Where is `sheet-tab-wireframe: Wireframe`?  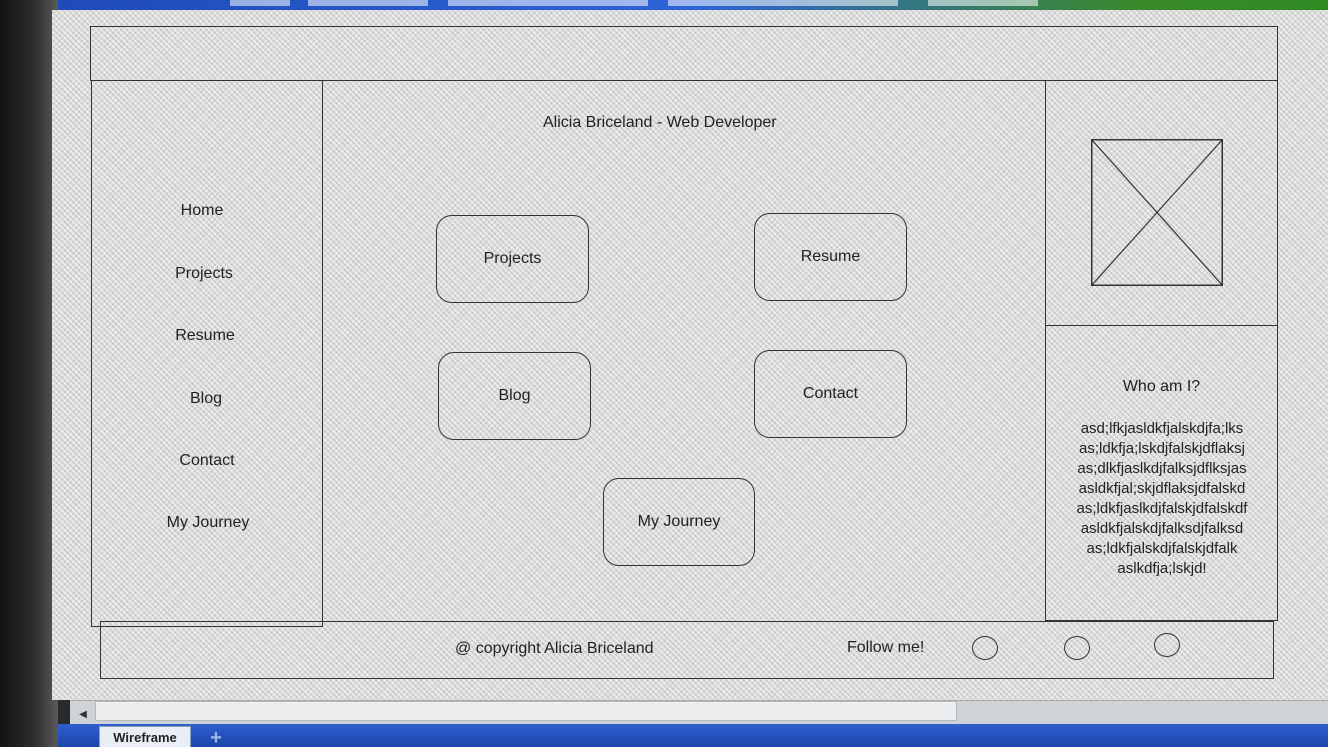
sheet-tab-wireframe: Wireframe is located at coordinates (145, 736).